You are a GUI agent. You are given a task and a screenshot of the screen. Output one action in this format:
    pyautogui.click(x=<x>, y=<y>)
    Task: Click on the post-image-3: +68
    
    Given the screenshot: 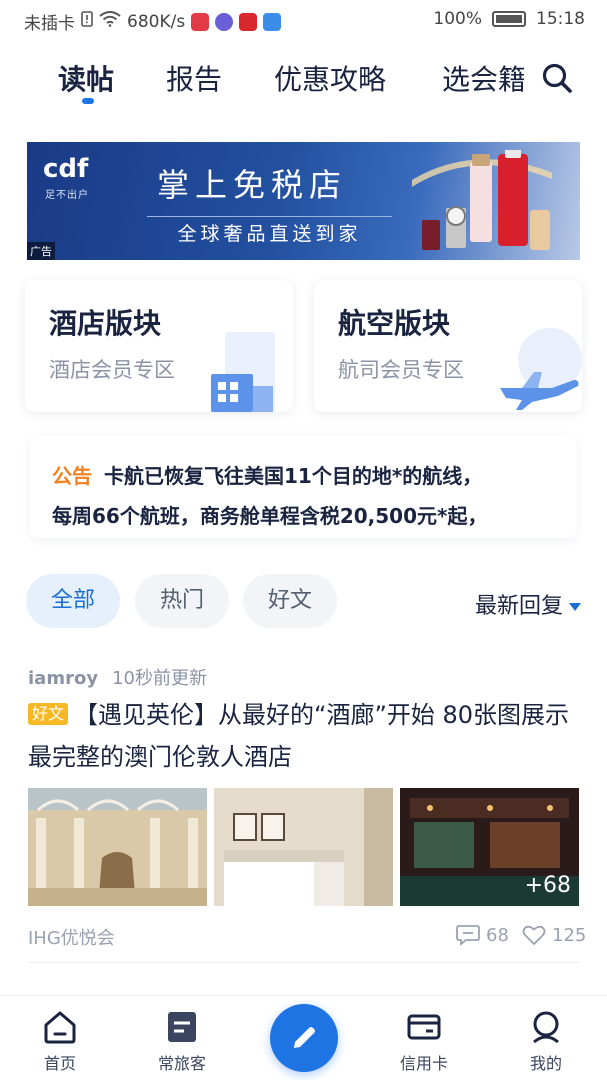 What is the action you would take?
    pyautogui.click(x=489, y=847)
    